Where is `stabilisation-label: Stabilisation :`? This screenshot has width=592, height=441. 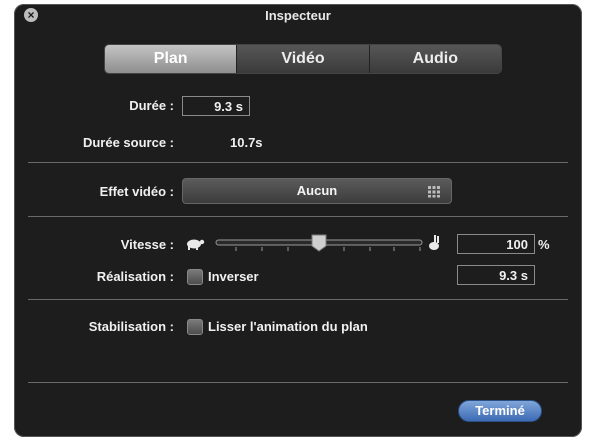 stabilisation-label: Stabilisation : is located at coordinates (131, 326).